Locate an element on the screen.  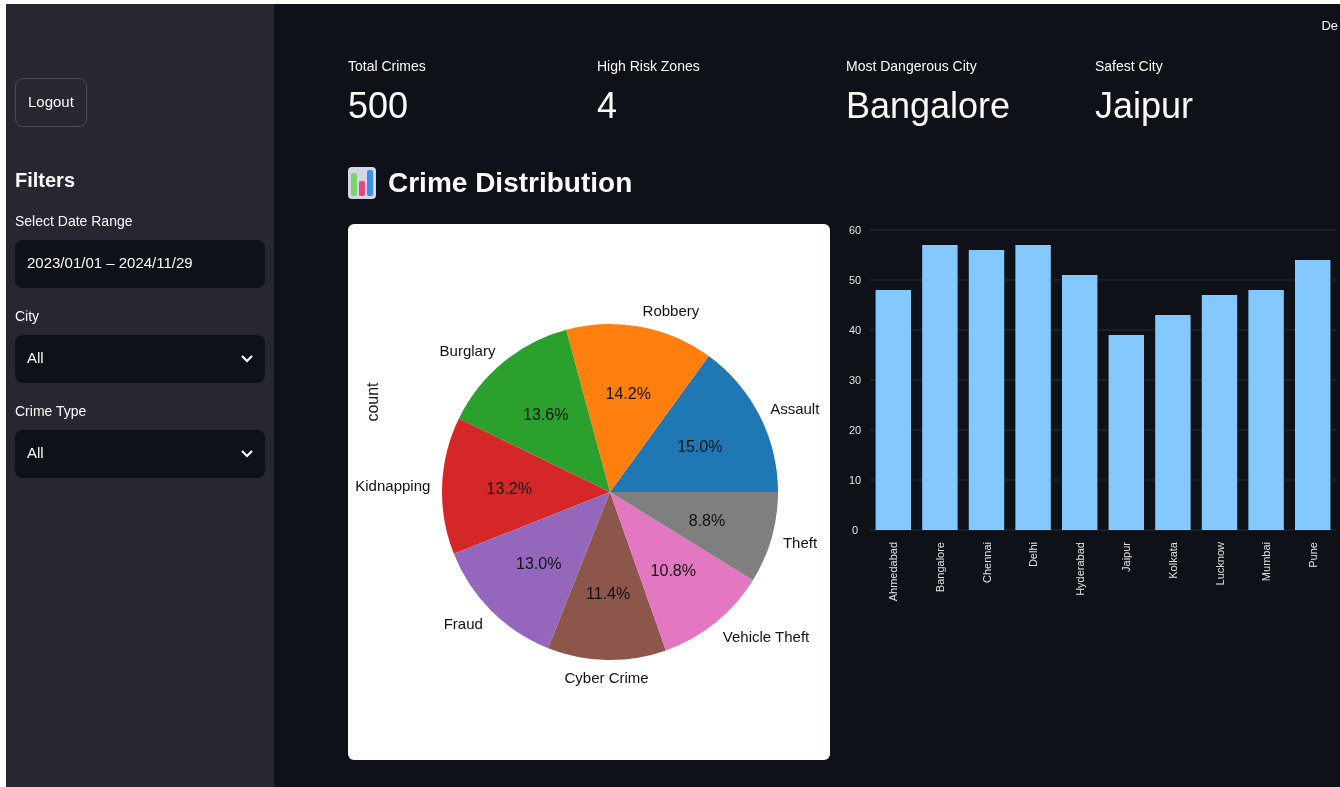
logout-button: Logout is located at coordinates (51, 102).